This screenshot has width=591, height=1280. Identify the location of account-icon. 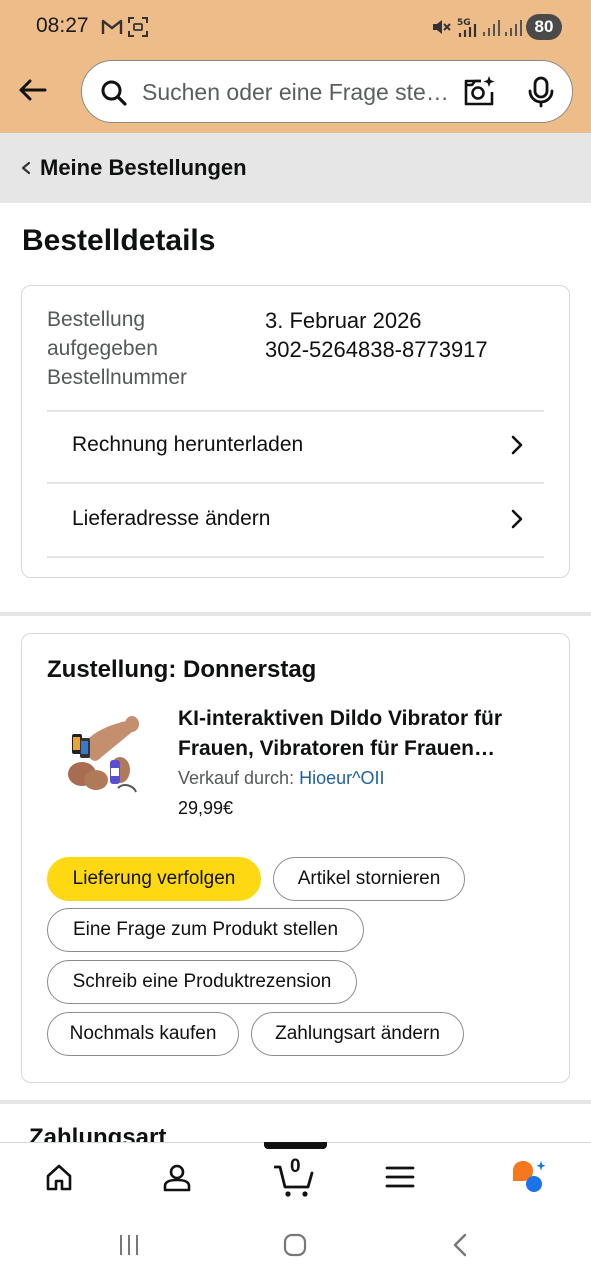
(177, 1177).